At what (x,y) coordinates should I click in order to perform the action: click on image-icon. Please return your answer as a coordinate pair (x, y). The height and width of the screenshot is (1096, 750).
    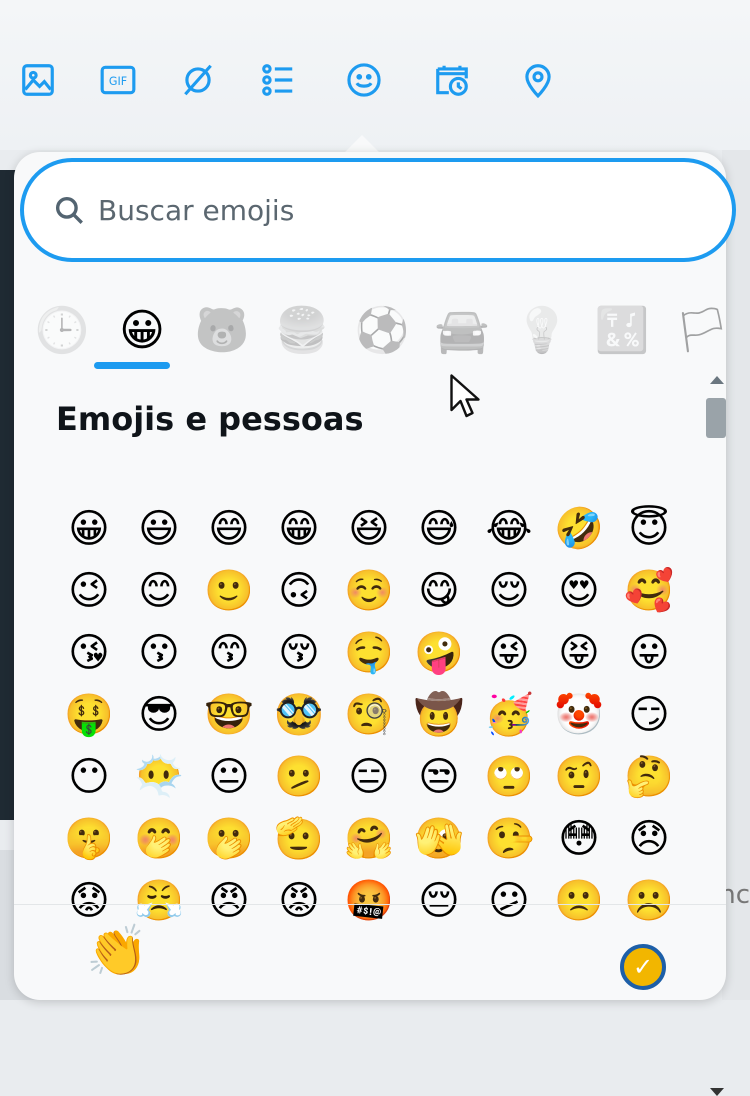
    Looking at the image, I should click on (38, 80).